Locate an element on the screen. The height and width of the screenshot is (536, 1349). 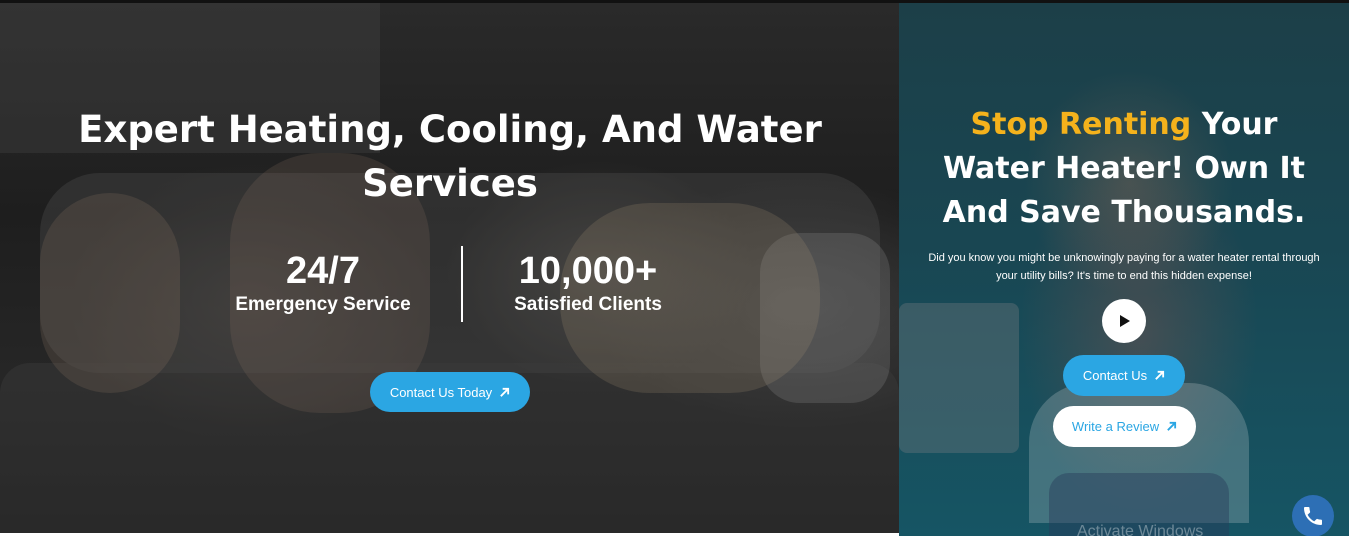
stat-divider is located at coordinates (462, 284).